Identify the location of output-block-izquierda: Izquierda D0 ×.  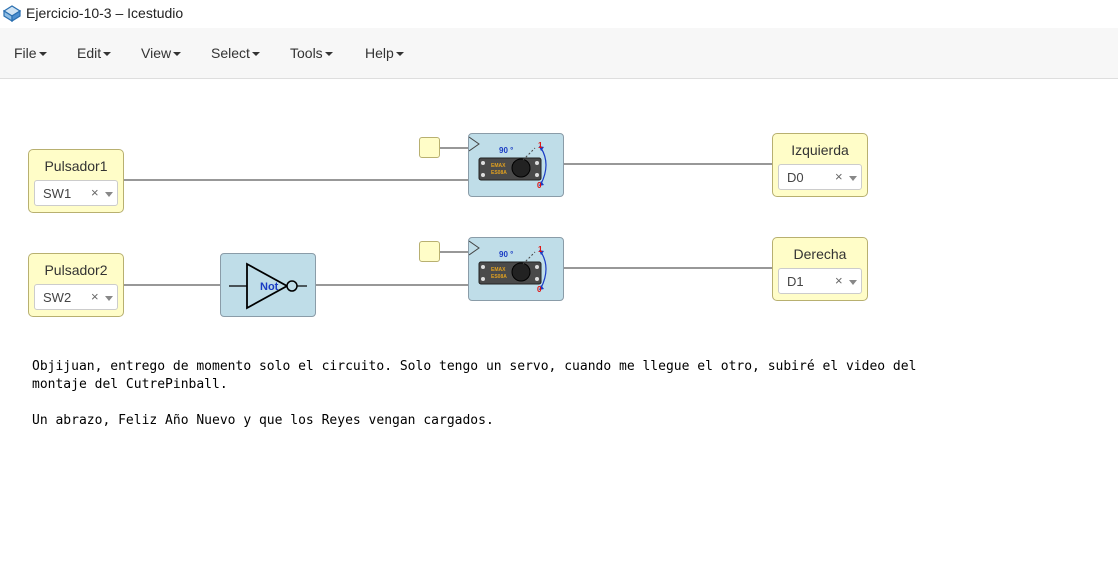
(820, 165).